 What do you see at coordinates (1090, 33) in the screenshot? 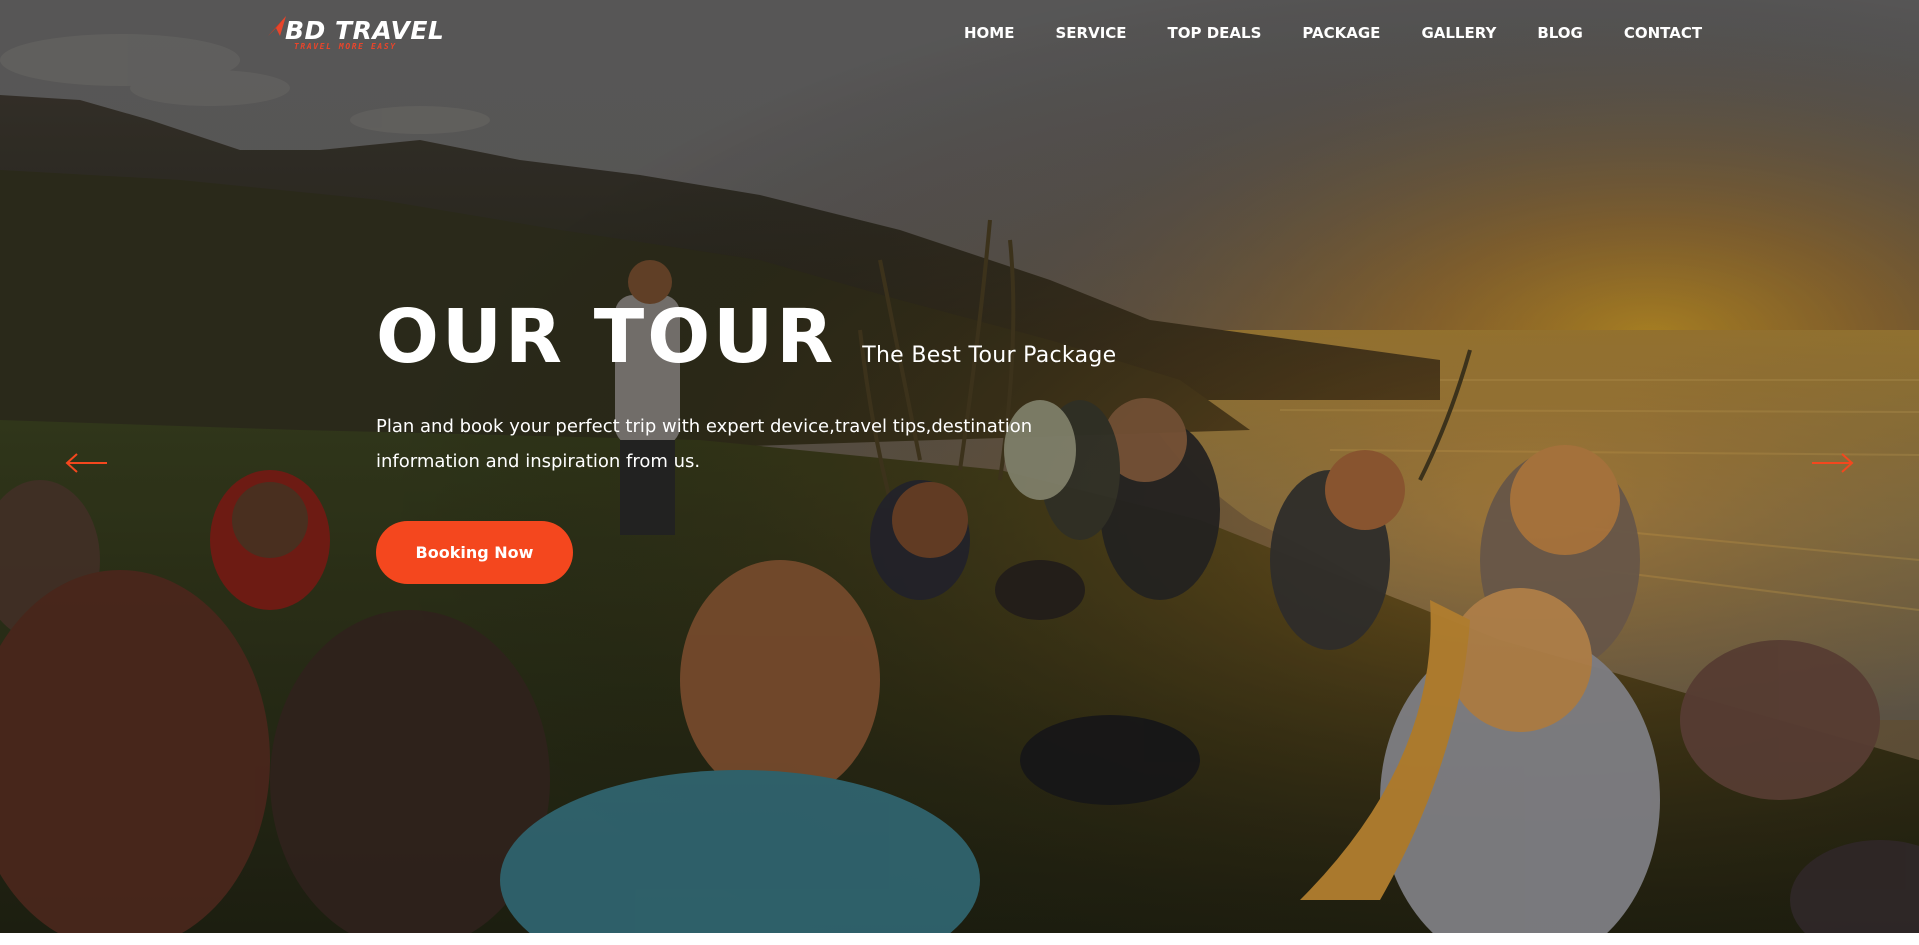
I see `nav-item-service: SERVICE` at bounding box center [1090, 33].